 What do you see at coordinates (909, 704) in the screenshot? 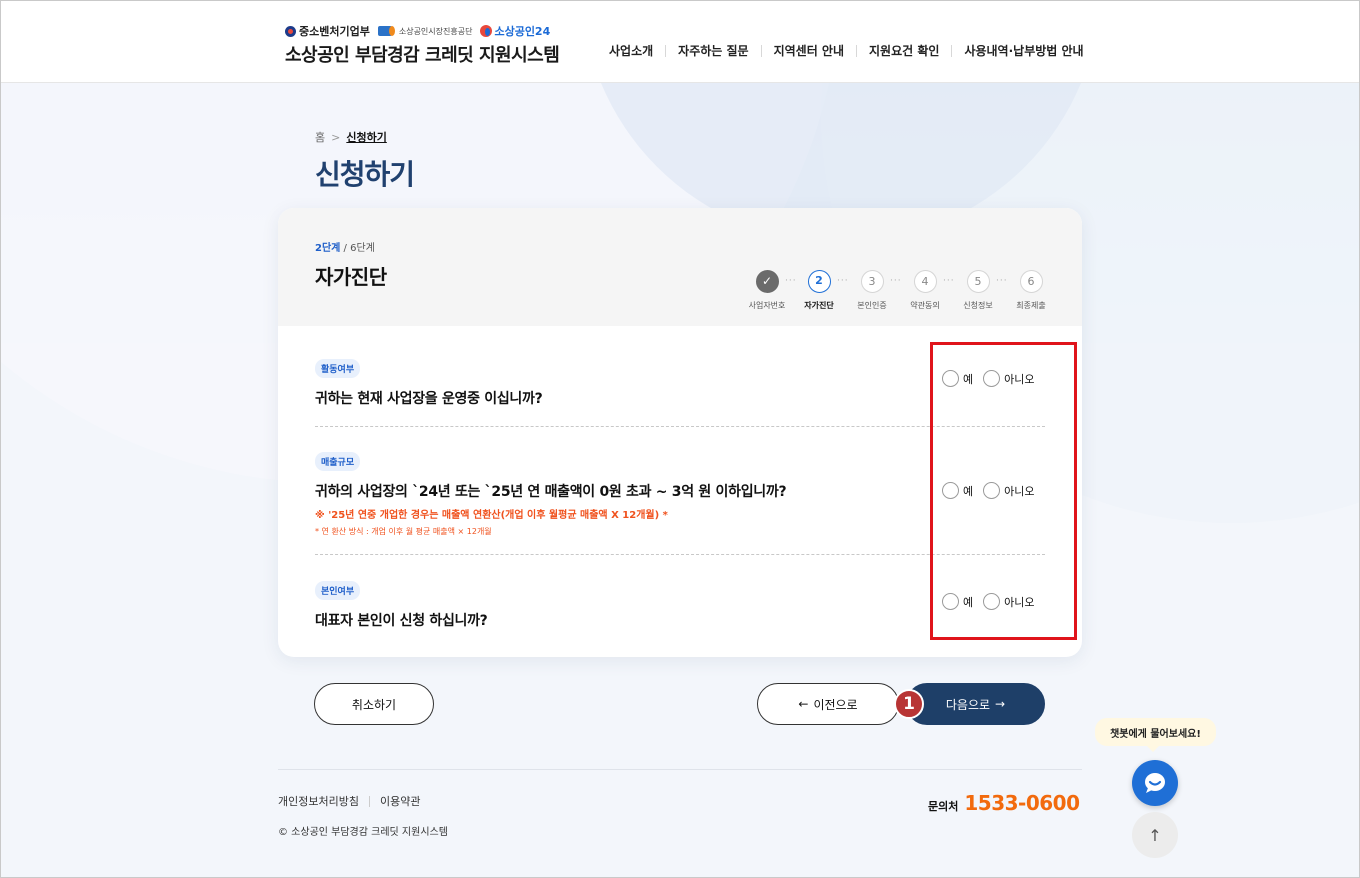
I see `annotation-badge: 1` at bounding box center [909, 704].